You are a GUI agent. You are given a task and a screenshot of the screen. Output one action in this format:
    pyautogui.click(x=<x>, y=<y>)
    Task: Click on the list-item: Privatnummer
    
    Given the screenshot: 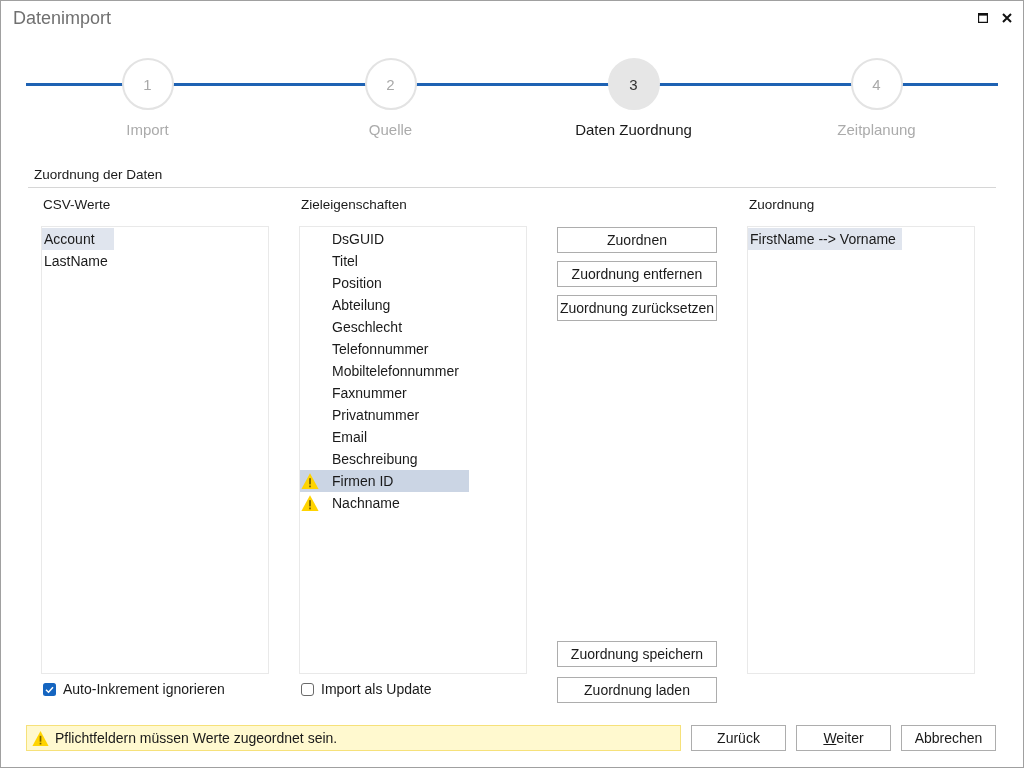 What is the action you would take?
    pyautogui.click(x=384, y=415)
    